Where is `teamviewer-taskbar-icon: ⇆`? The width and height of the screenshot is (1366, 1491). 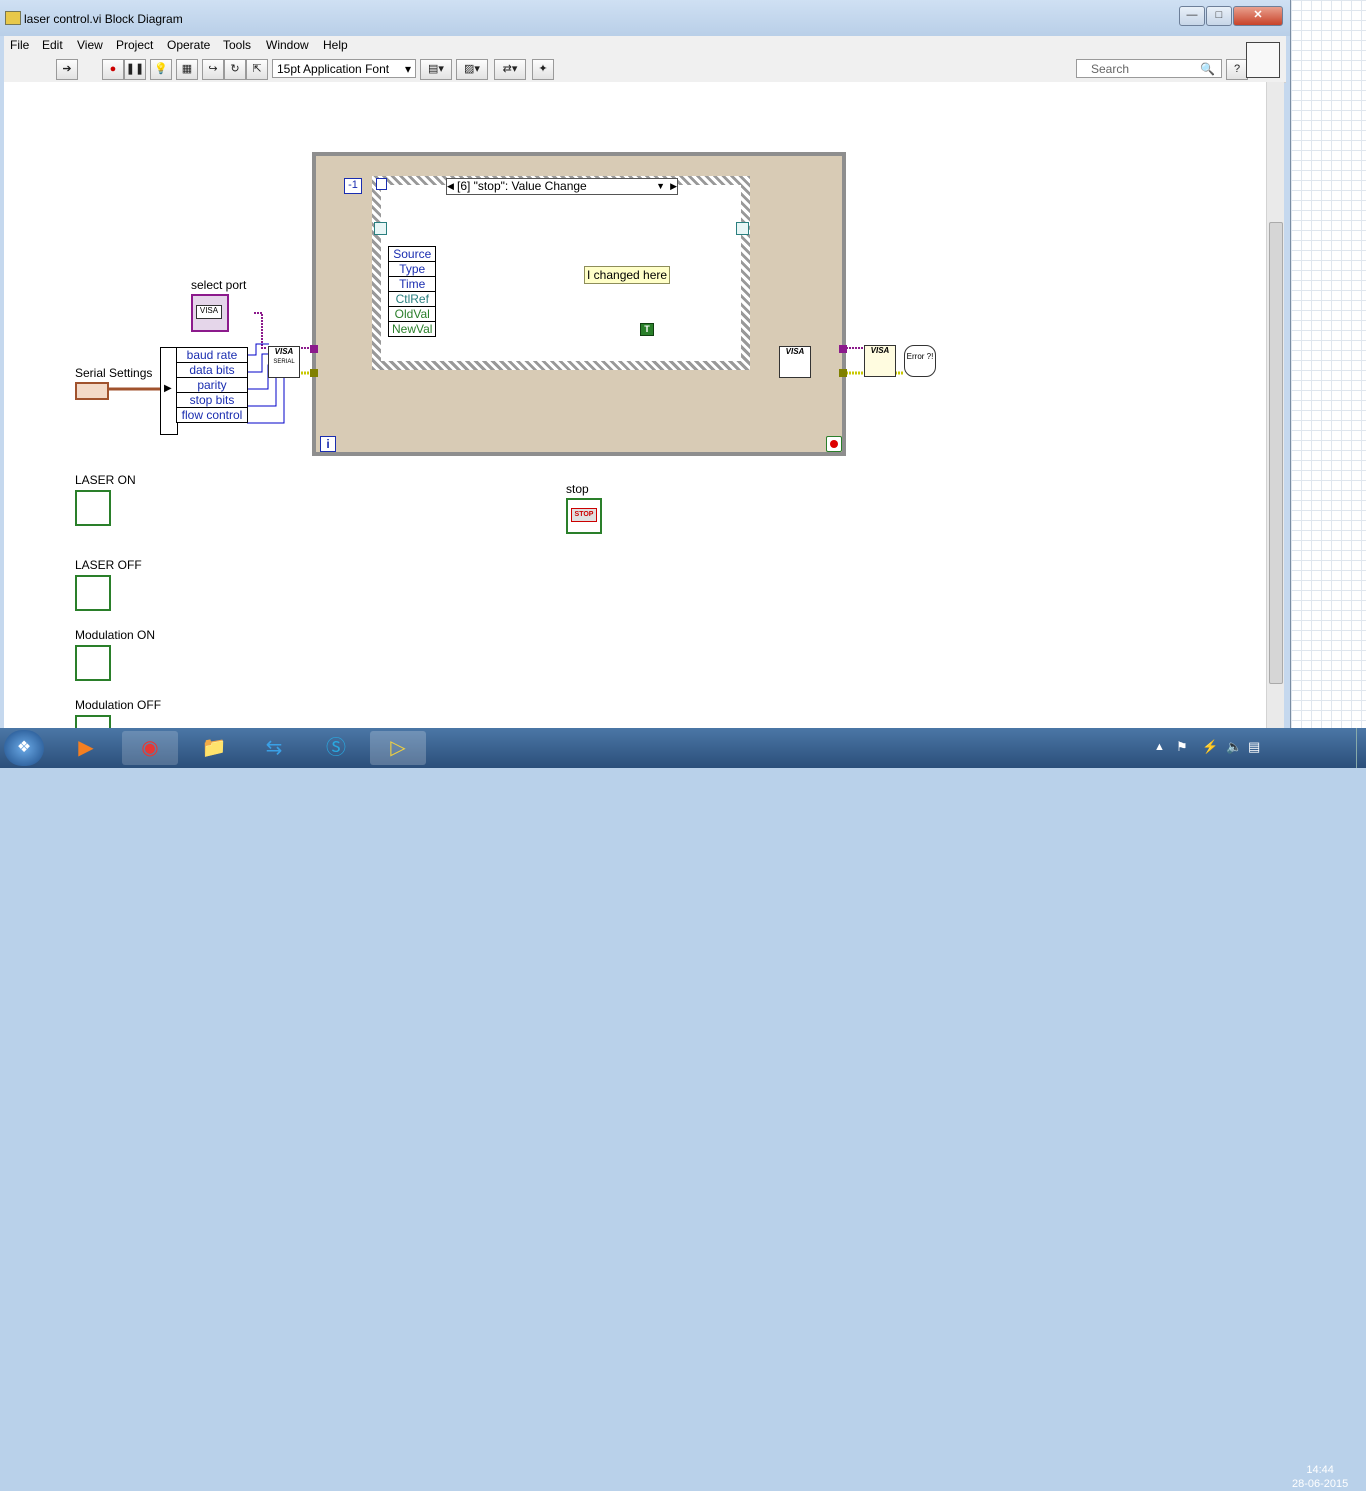
teamviewer-taskbar-icon: ⇆ is located at coordinates (274, 748).